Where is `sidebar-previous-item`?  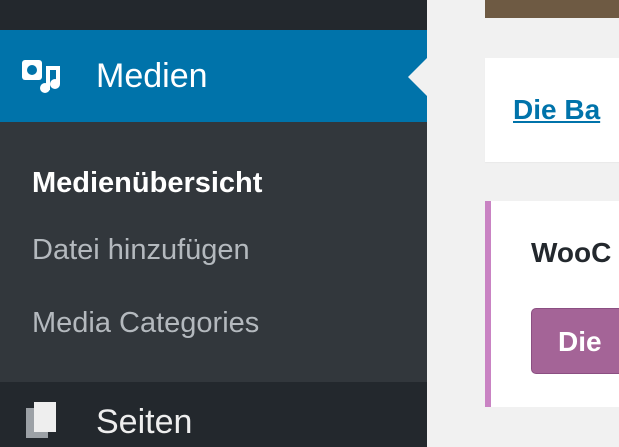 sidebar-previous-item is located at coordinates (213, 15).